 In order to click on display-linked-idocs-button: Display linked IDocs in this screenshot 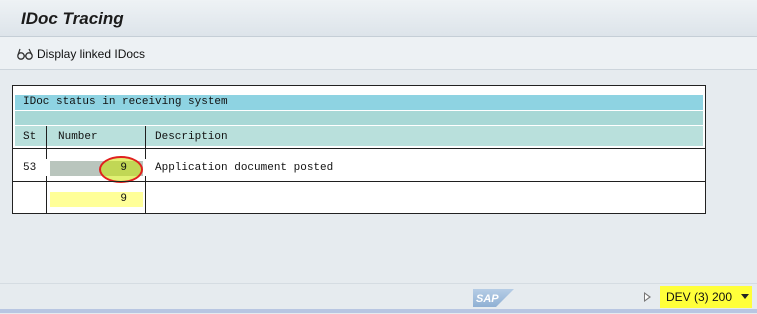, I will do `click(80, 54)`.